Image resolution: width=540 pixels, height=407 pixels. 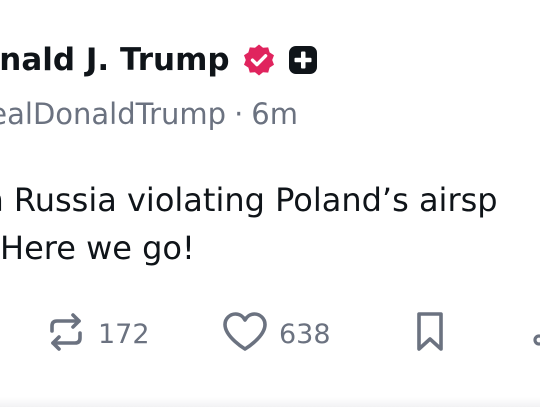 I want to click on bottom-edge, so click(x=270, y=402).